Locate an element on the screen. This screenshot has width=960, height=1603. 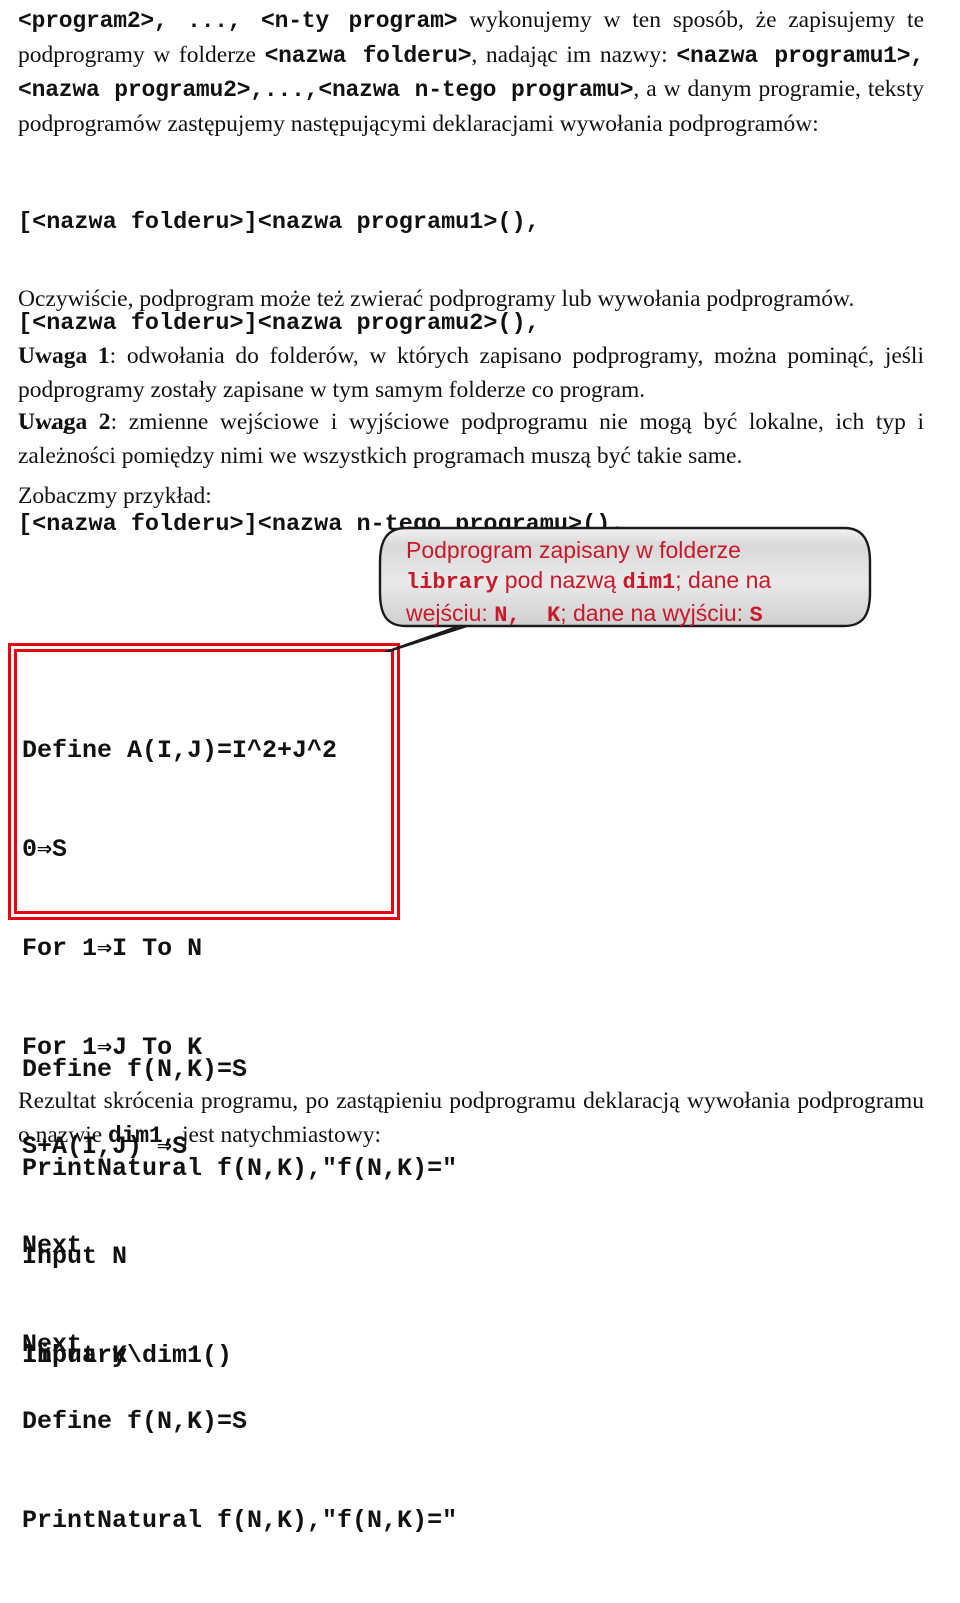
callout-line-3b: ; dane na wyjściu: is located at coordinates (655, 613).